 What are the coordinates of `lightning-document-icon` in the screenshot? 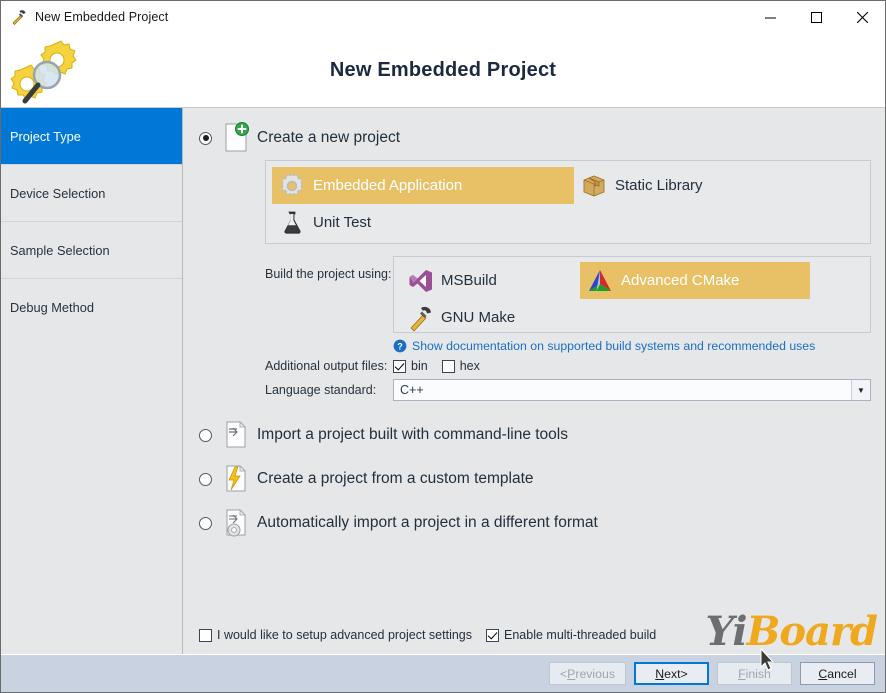 It's located at (236, 479).